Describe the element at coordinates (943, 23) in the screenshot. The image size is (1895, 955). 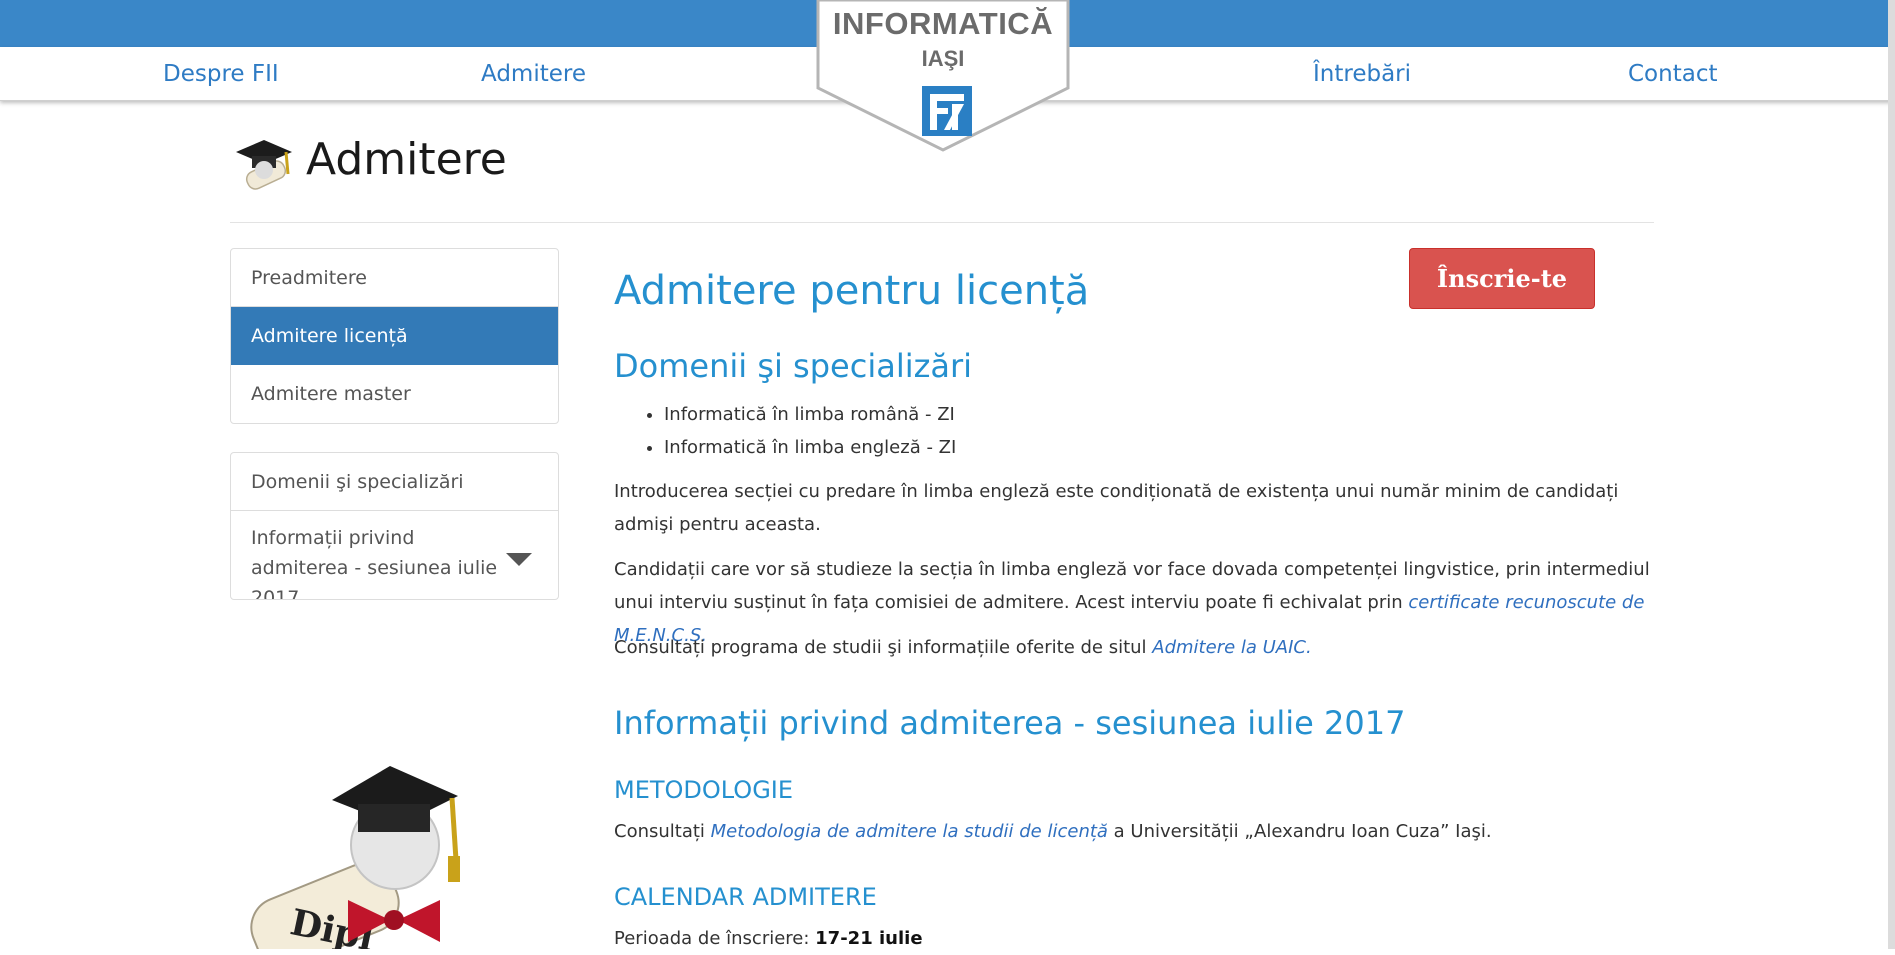
I see `logo-title: INFORMATICĂ` at that location.